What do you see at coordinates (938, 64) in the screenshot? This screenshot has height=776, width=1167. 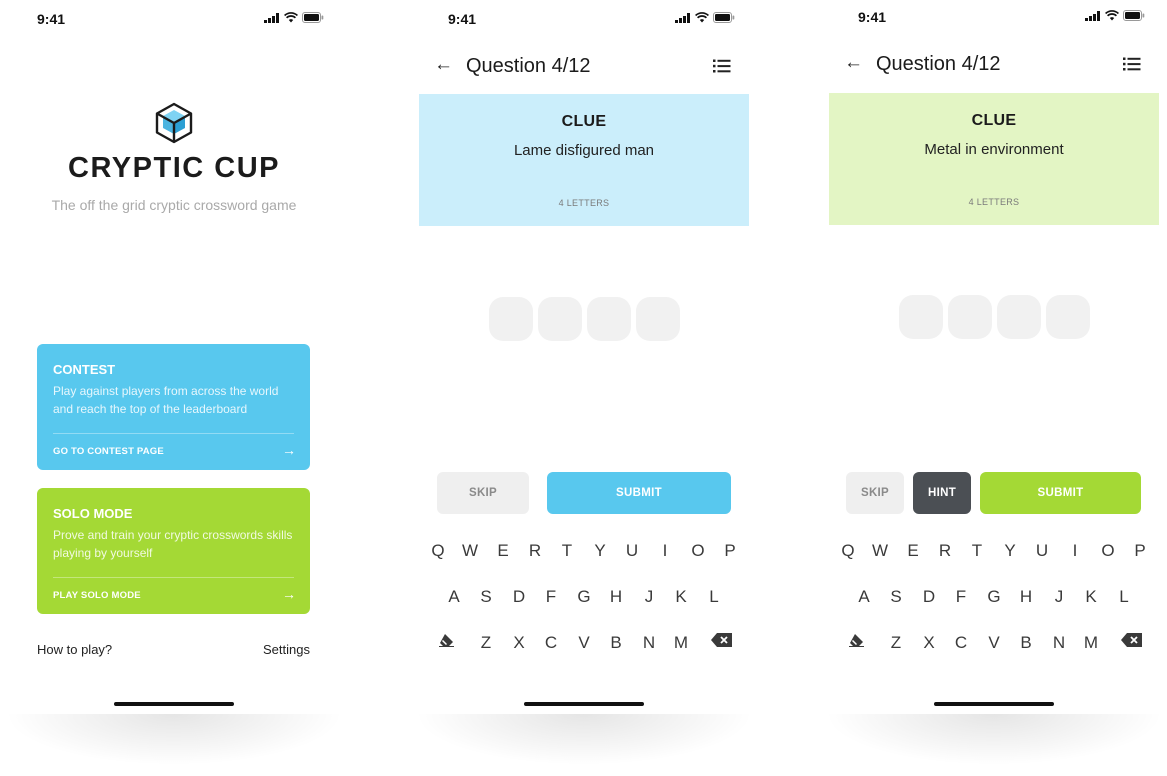 I see `question-title: Question 4/12` at bounding box center [938, 64].